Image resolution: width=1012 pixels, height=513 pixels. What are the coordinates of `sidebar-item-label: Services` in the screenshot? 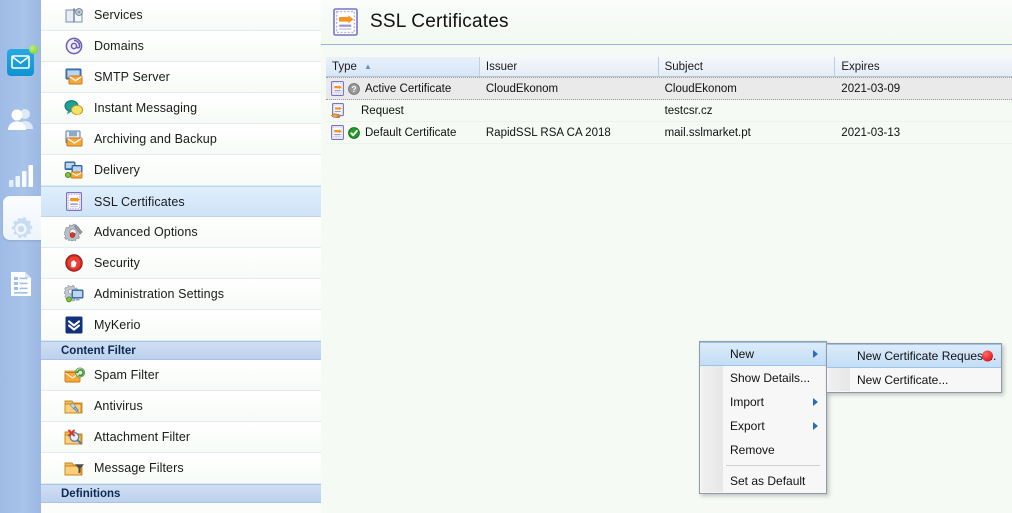 It's located at (118, 15).